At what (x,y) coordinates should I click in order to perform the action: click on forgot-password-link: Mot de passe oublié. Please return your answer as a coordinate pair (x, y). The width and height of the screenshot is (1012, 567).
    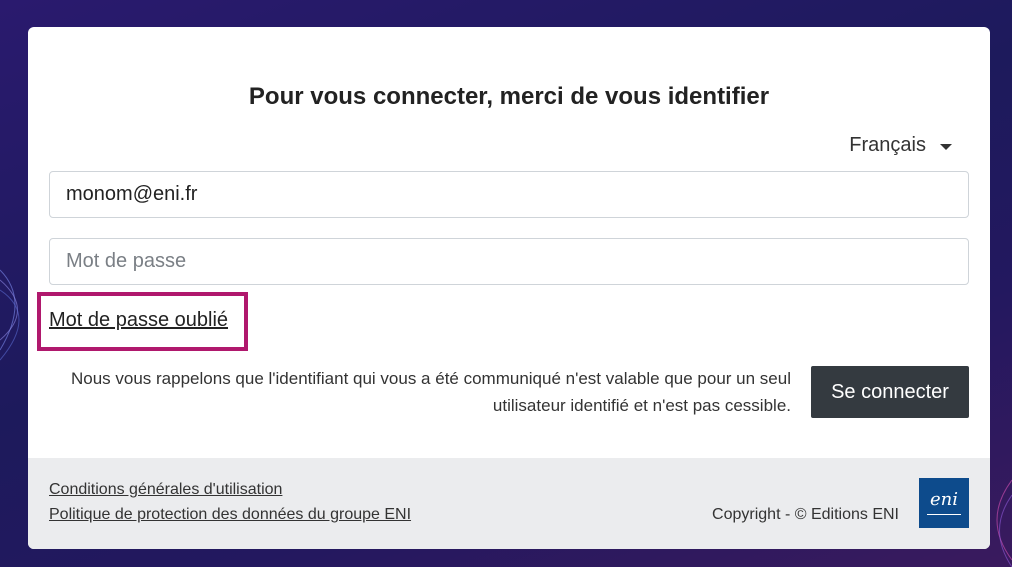
    Looking at the image, I should click on (138, 320).